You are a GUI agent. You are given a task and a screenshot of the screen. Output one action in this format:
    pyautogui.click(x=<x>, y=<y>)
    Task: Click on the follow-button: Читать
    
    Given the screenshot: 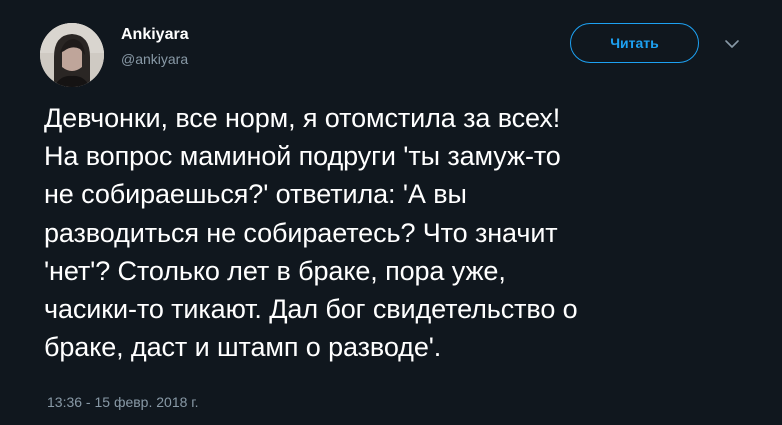 What is the action you would take?
    pyautogui.click(x=634, y=43)
    